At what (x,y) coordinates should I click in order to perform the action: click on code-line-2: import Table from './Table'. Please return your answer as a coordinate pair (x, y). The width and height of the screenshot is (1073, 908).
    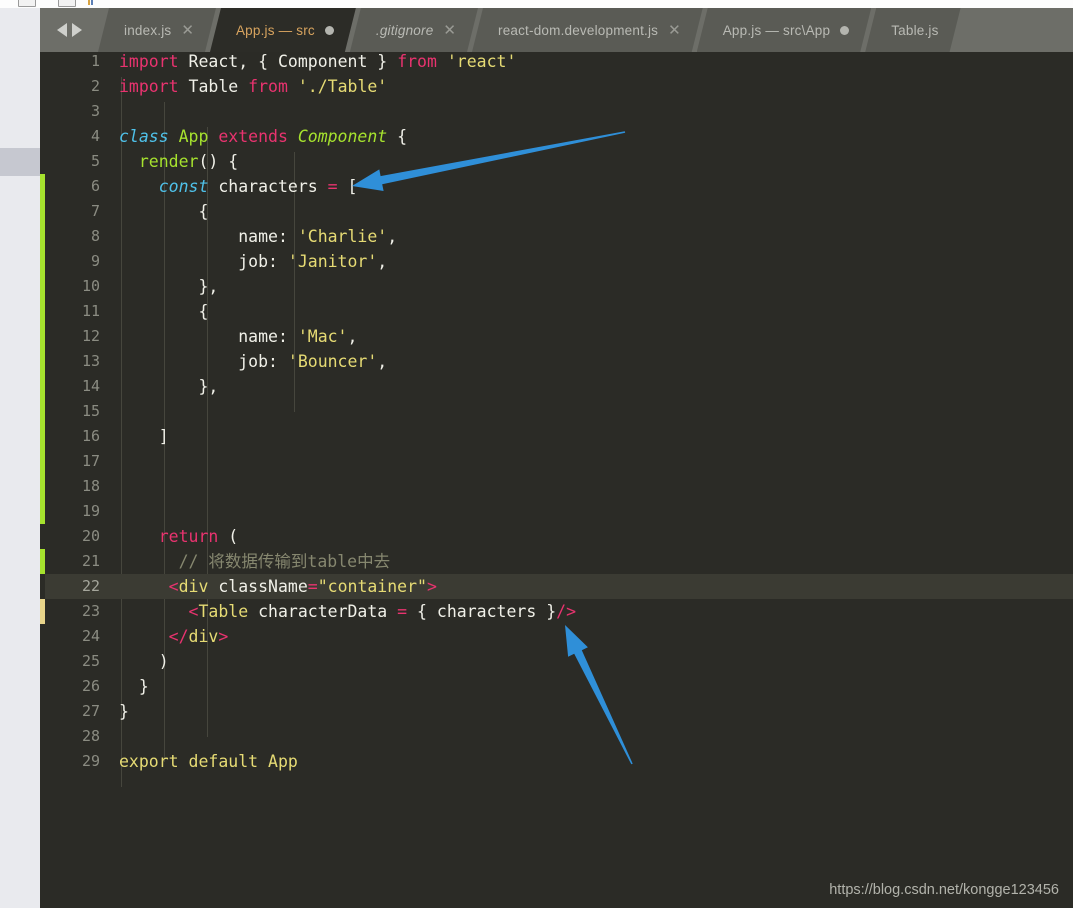
    Looking at the image, I should click on (591, 86).